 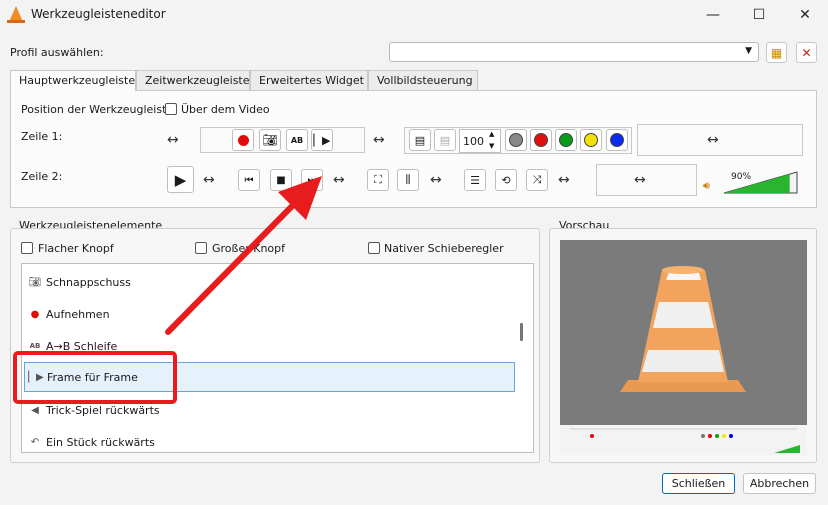 What do you see at coordinates (698, 483) in the screenshot?
I see `close-button: Schließen` at bounding box center [698, 483].